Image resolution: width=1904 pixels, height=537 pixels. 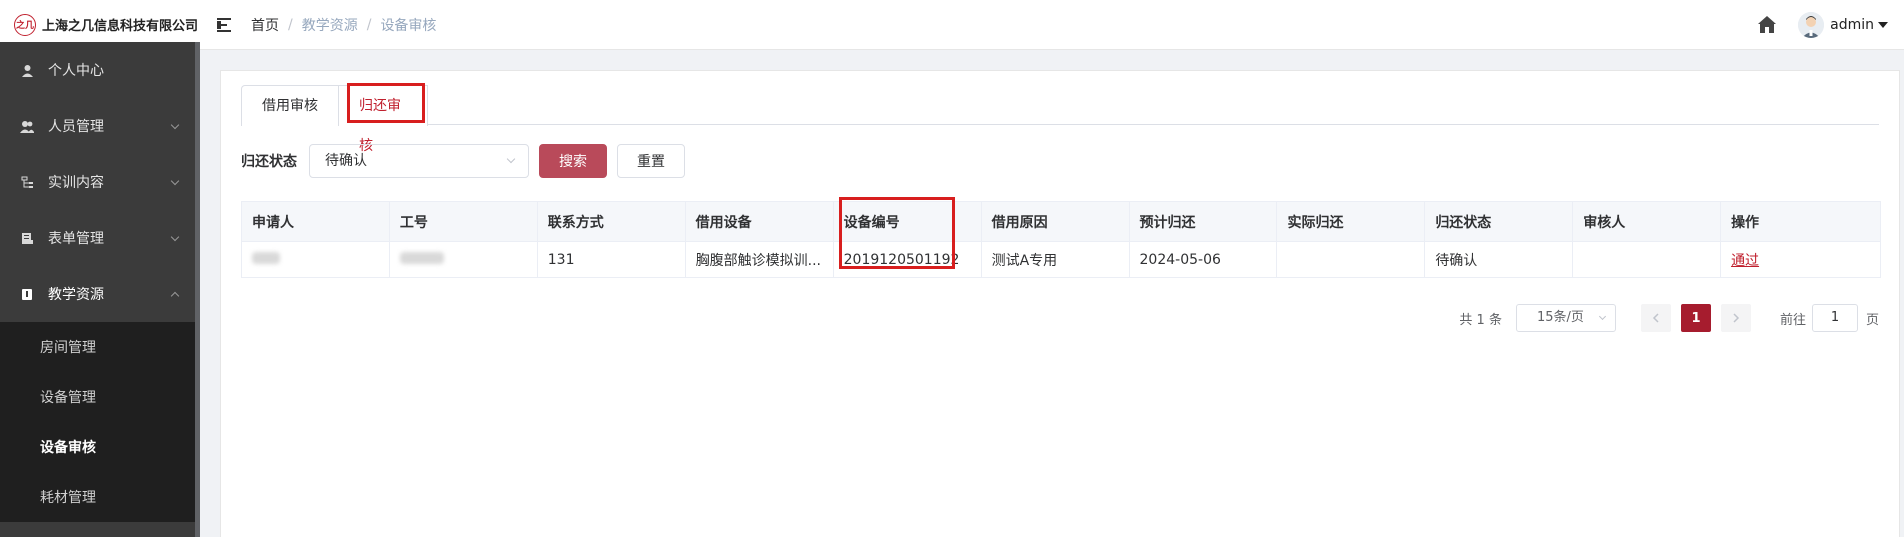 I want to click on tab-return-review: 归还审核, so click(x=383, y=119).